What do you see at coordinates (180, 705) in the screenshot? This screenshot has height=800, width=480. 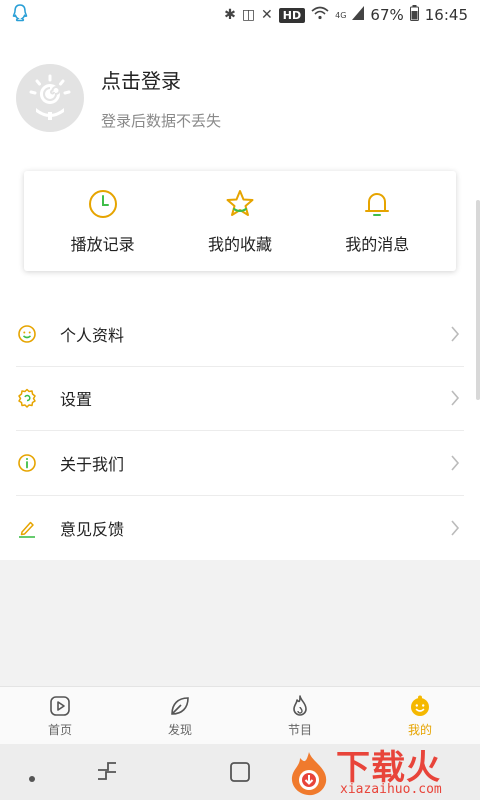 I see `leaf-icon` at bounding box center [180, 705].